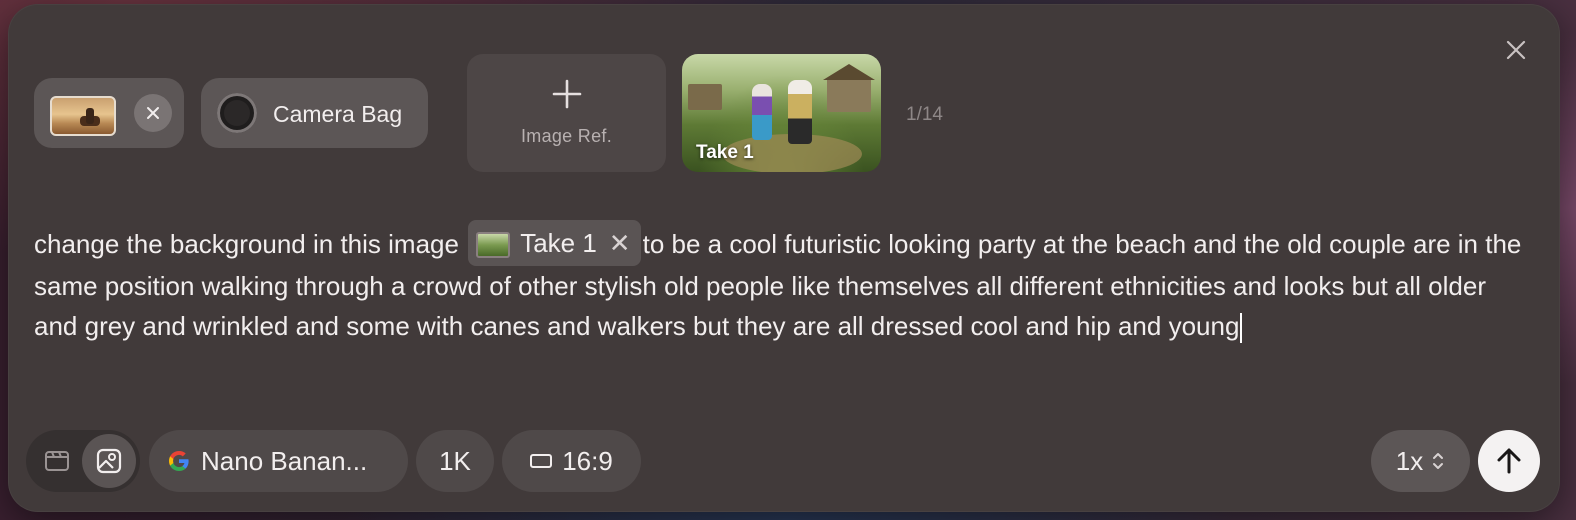  I want to click on image-mode-icon, so click(109, 461).